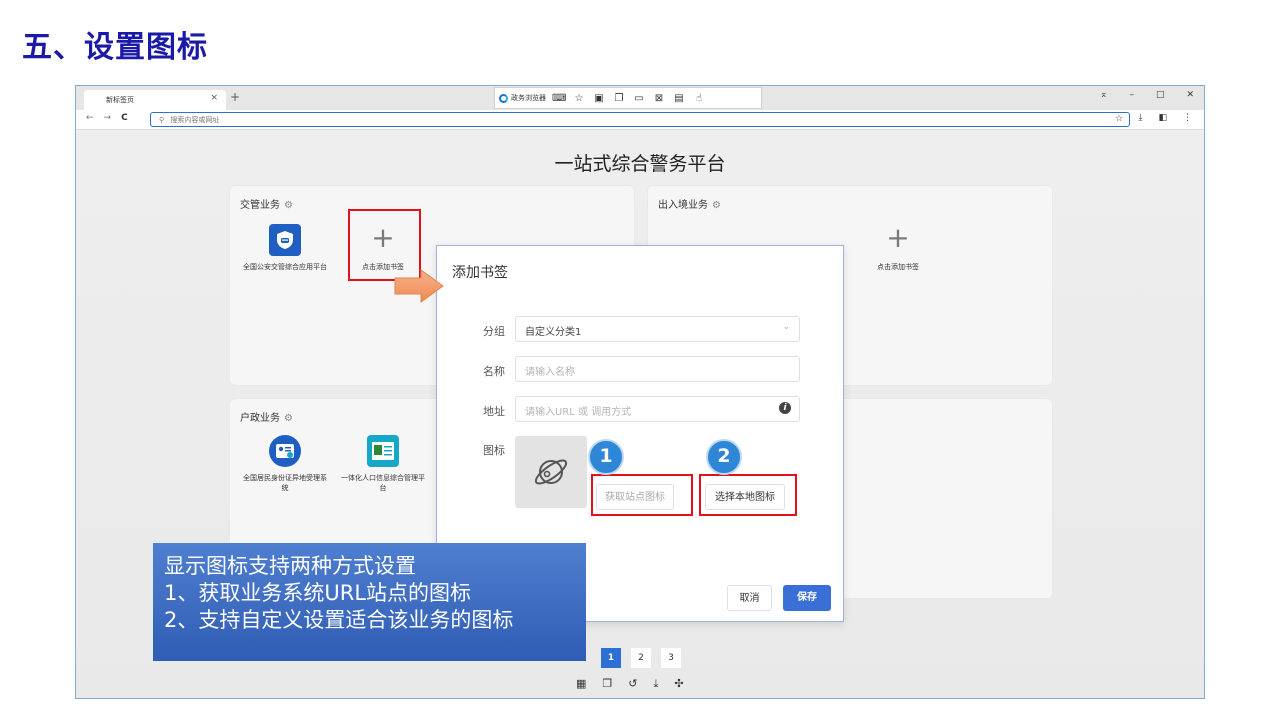 This screenshot has width=1280, height=720. I want to click on arrow-right-icon, so click(419, 286).